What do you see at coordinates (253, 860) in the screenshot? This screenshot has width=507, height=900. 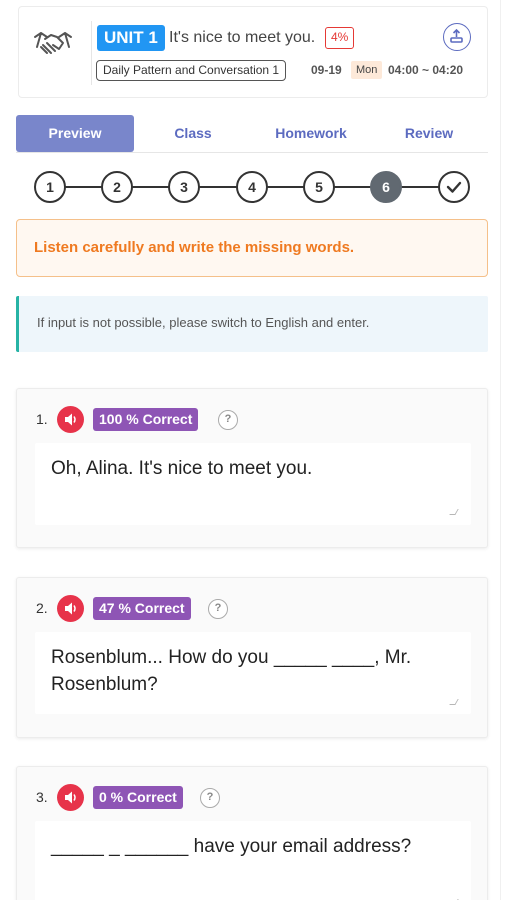 I see `answer-textarea: _____ _ ______ have your email address?` at bounding box center [253, 860].